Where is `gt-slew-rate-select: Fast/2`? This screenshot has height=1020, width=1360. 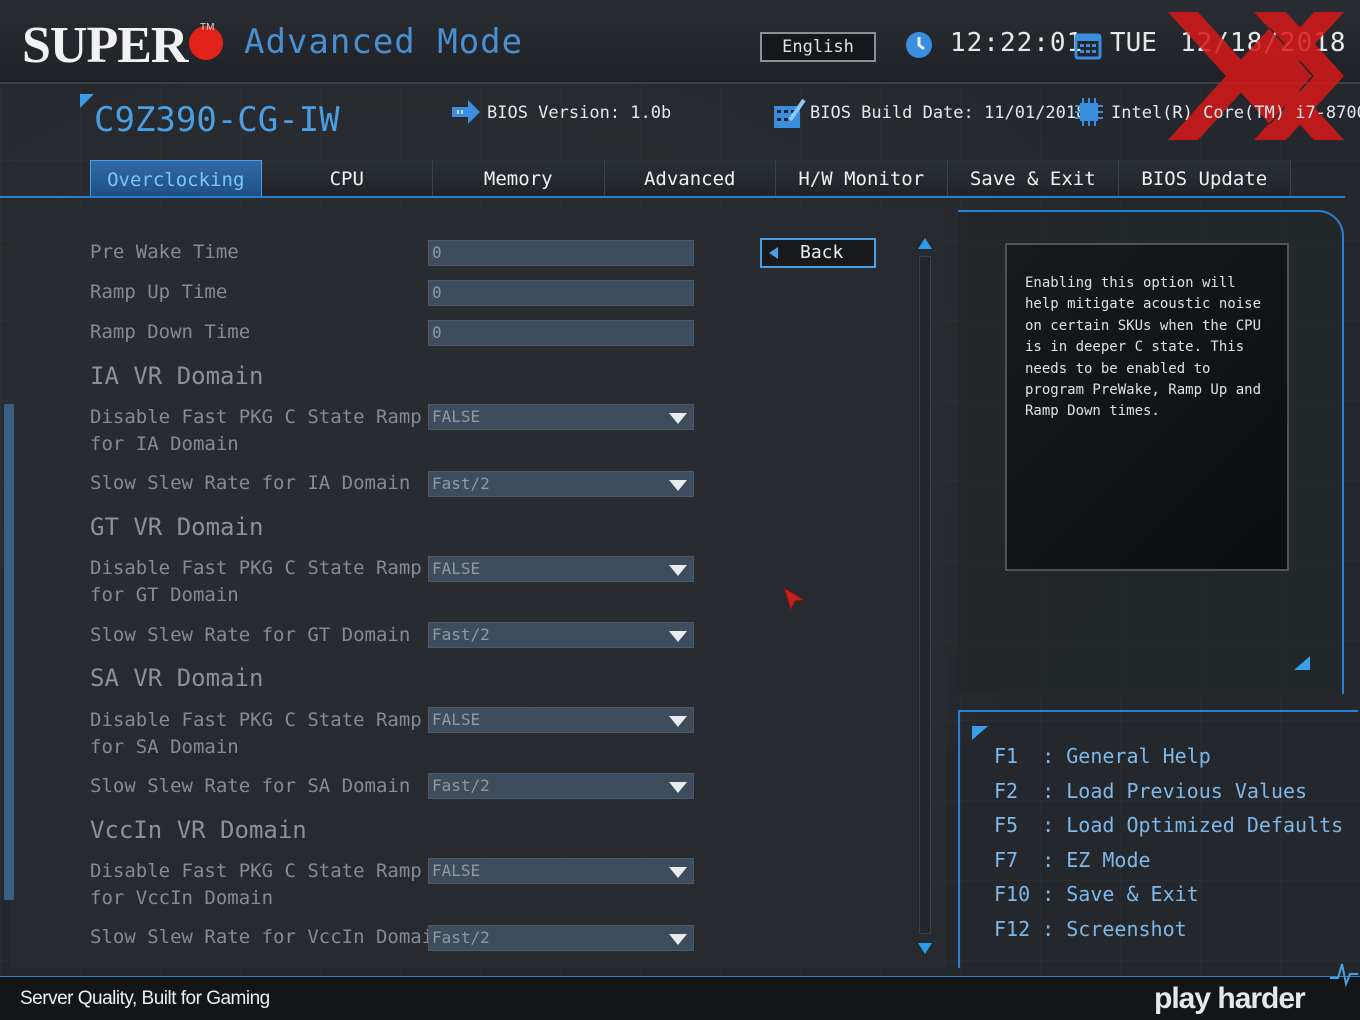
gt-slew-rate-select: Fast/2 is located at coordinates (561, 635).